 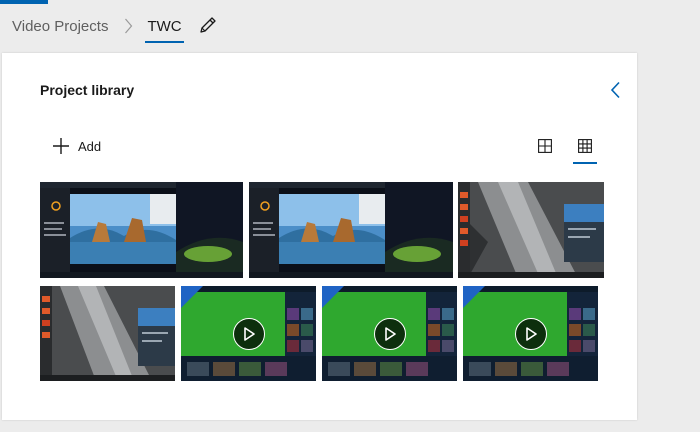 I want to click on large-grid-icon, so click(x=545, y=146).